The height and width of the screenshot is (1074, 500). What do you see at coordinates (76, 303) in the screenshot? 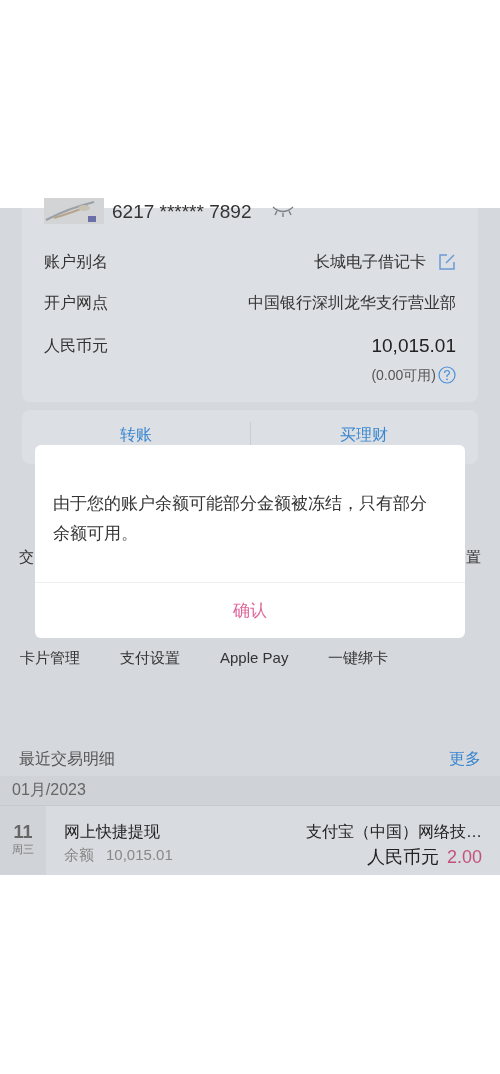
I see `field-label: 开户网点` at bounding box center [76, 303].